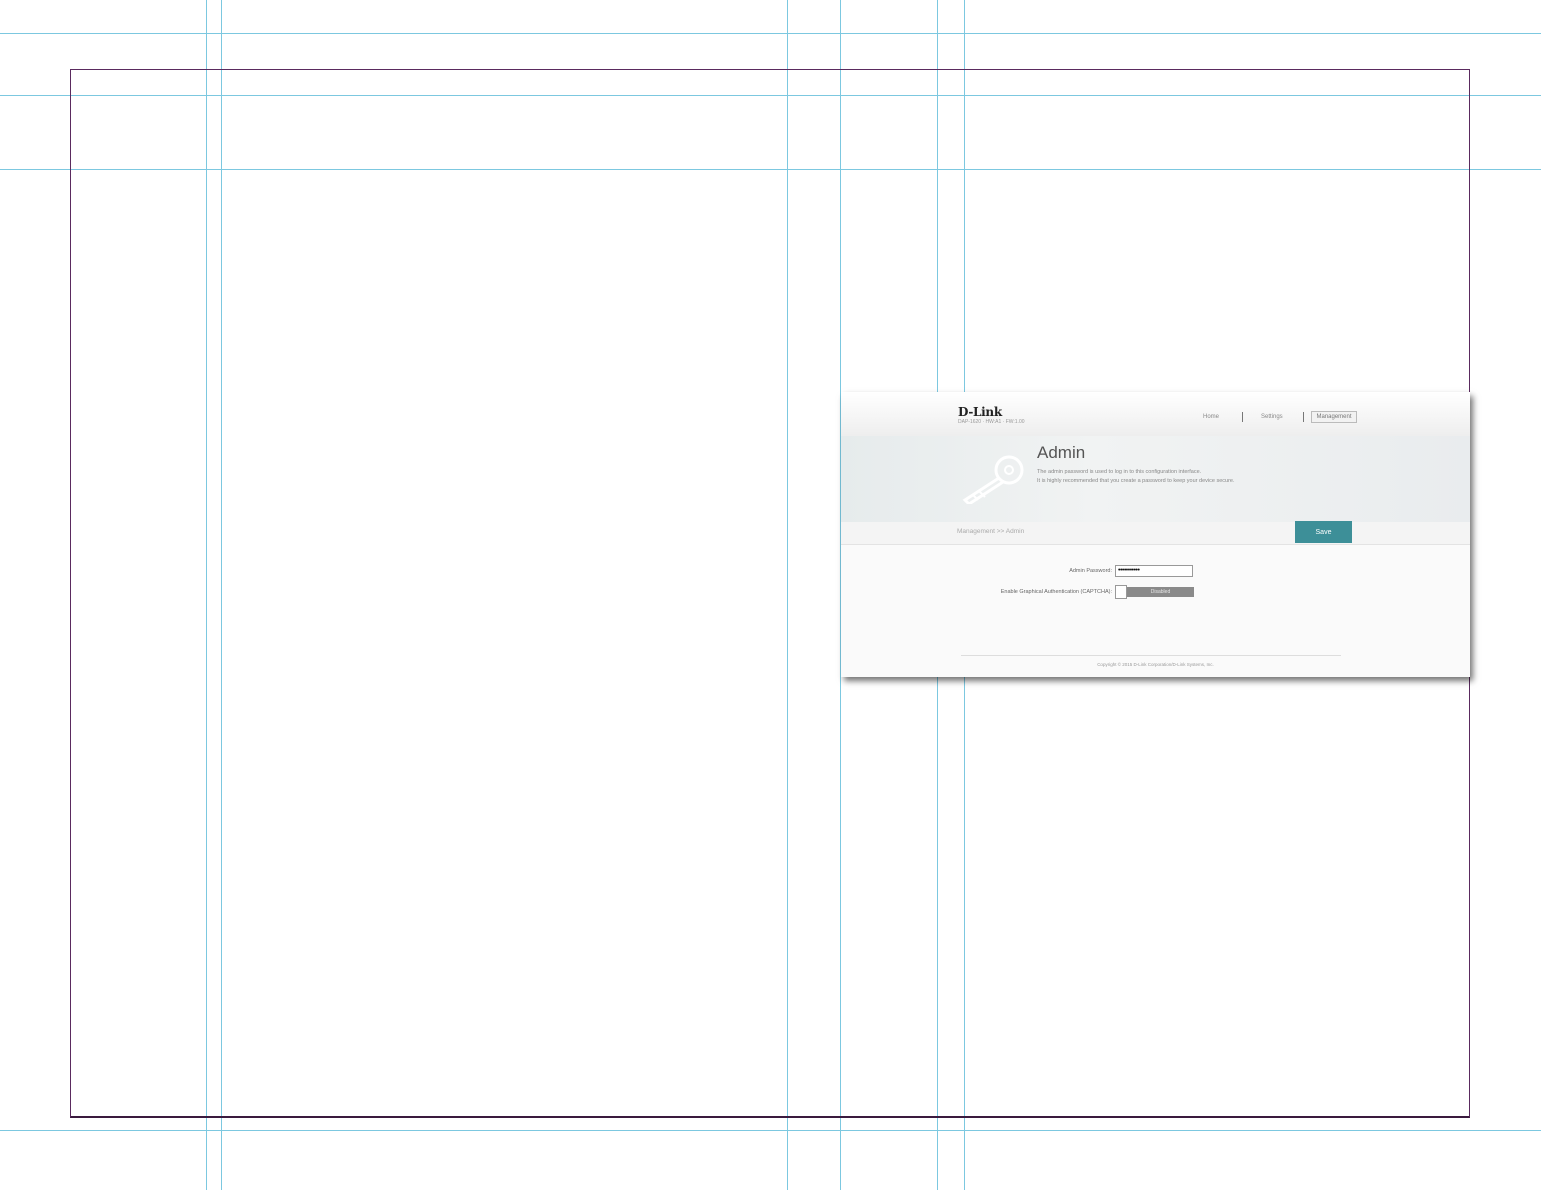 The image size is (1541, 1190). Describe the element at coordinates (1151, 655) in the screenshot. I see `footer-divider` at that location.